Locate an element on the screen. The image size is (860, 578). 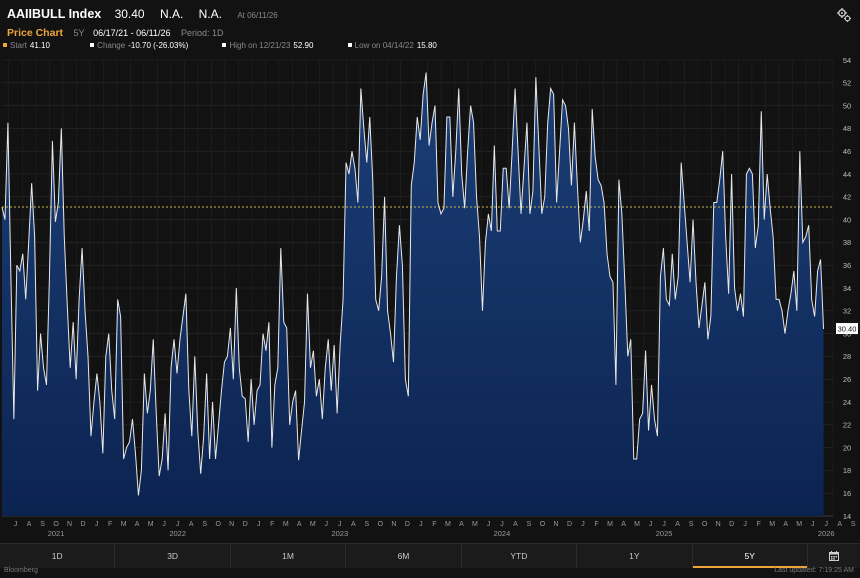
start-marker is located at coordinates (5, 45).